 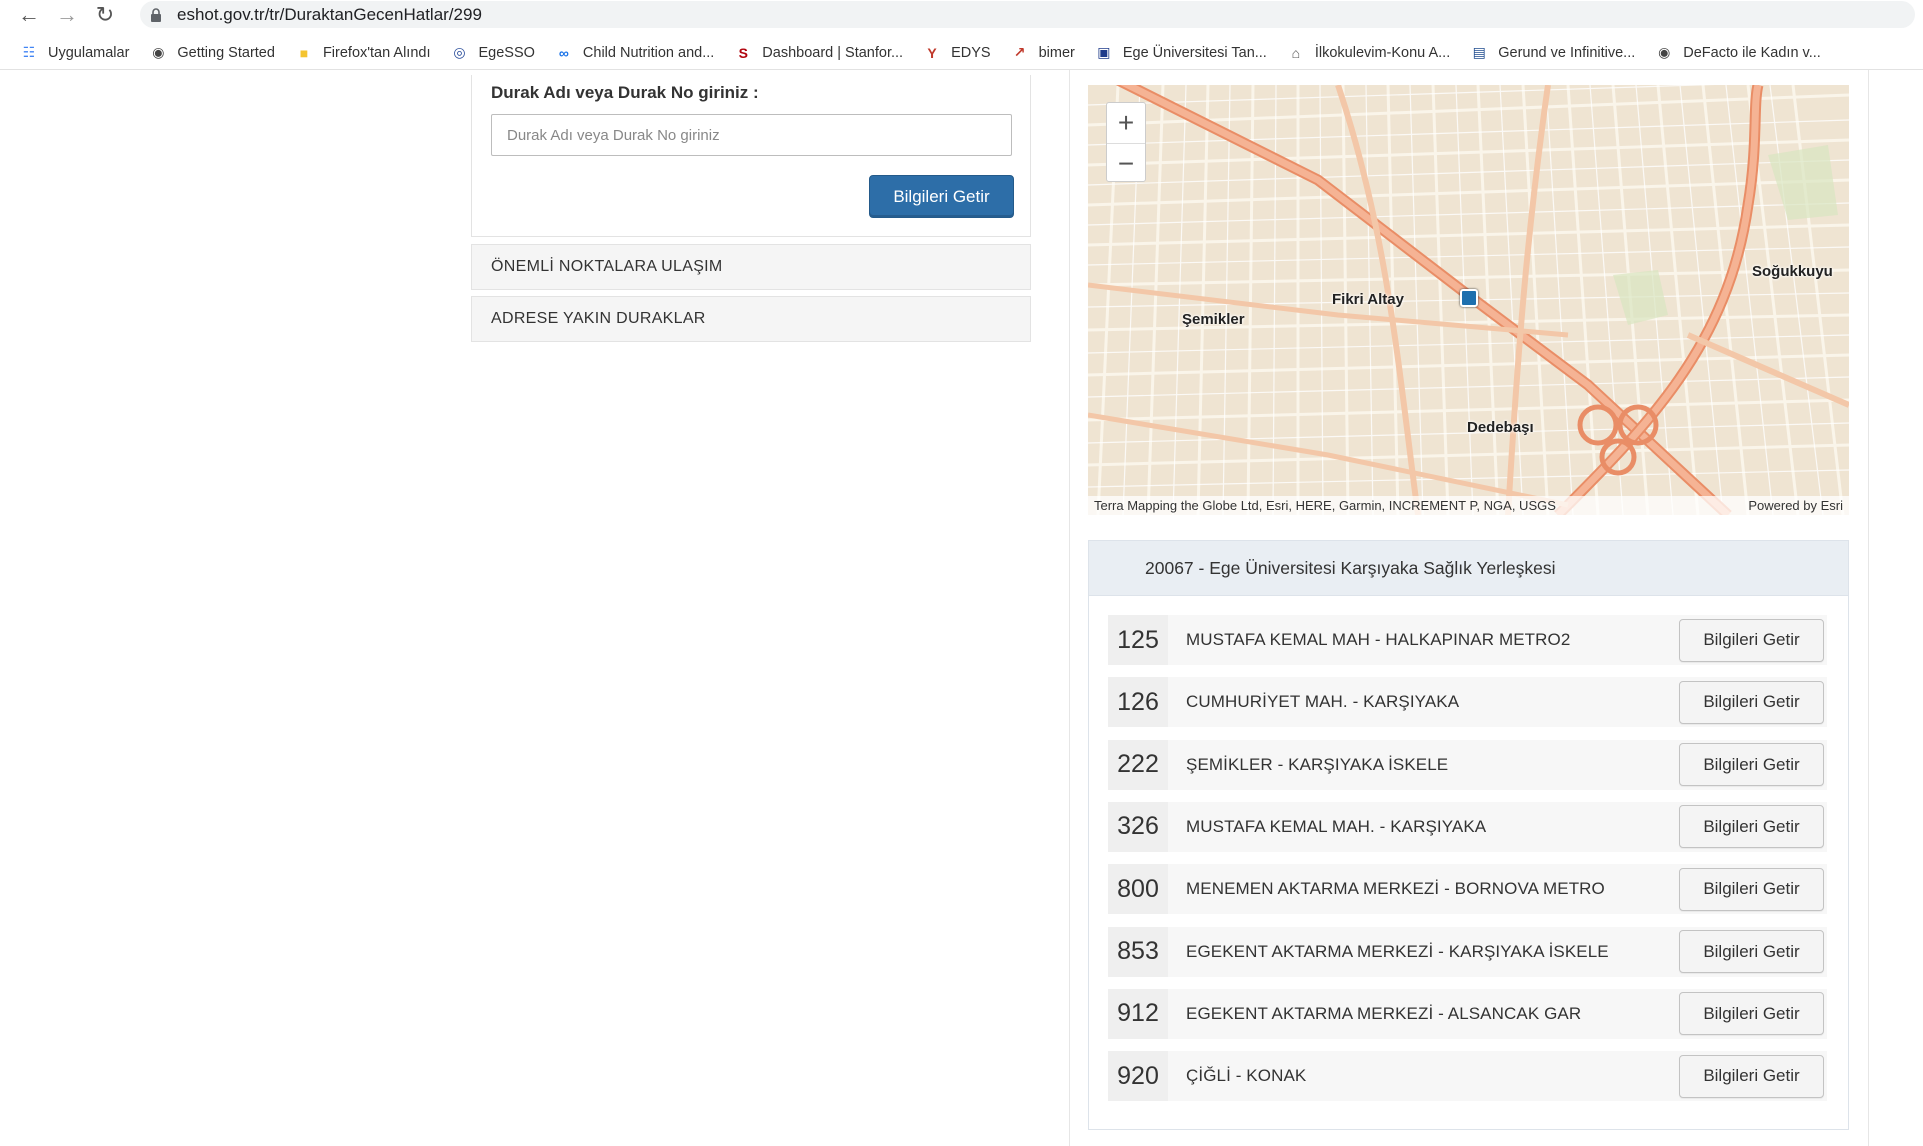 What do you see at coordinates (1336, 826) in the screenshot?
I see `line-route-name: MUSTAFA KEMAL MAH. - KARŞIYAKA` at bounding box center [1336, 826].